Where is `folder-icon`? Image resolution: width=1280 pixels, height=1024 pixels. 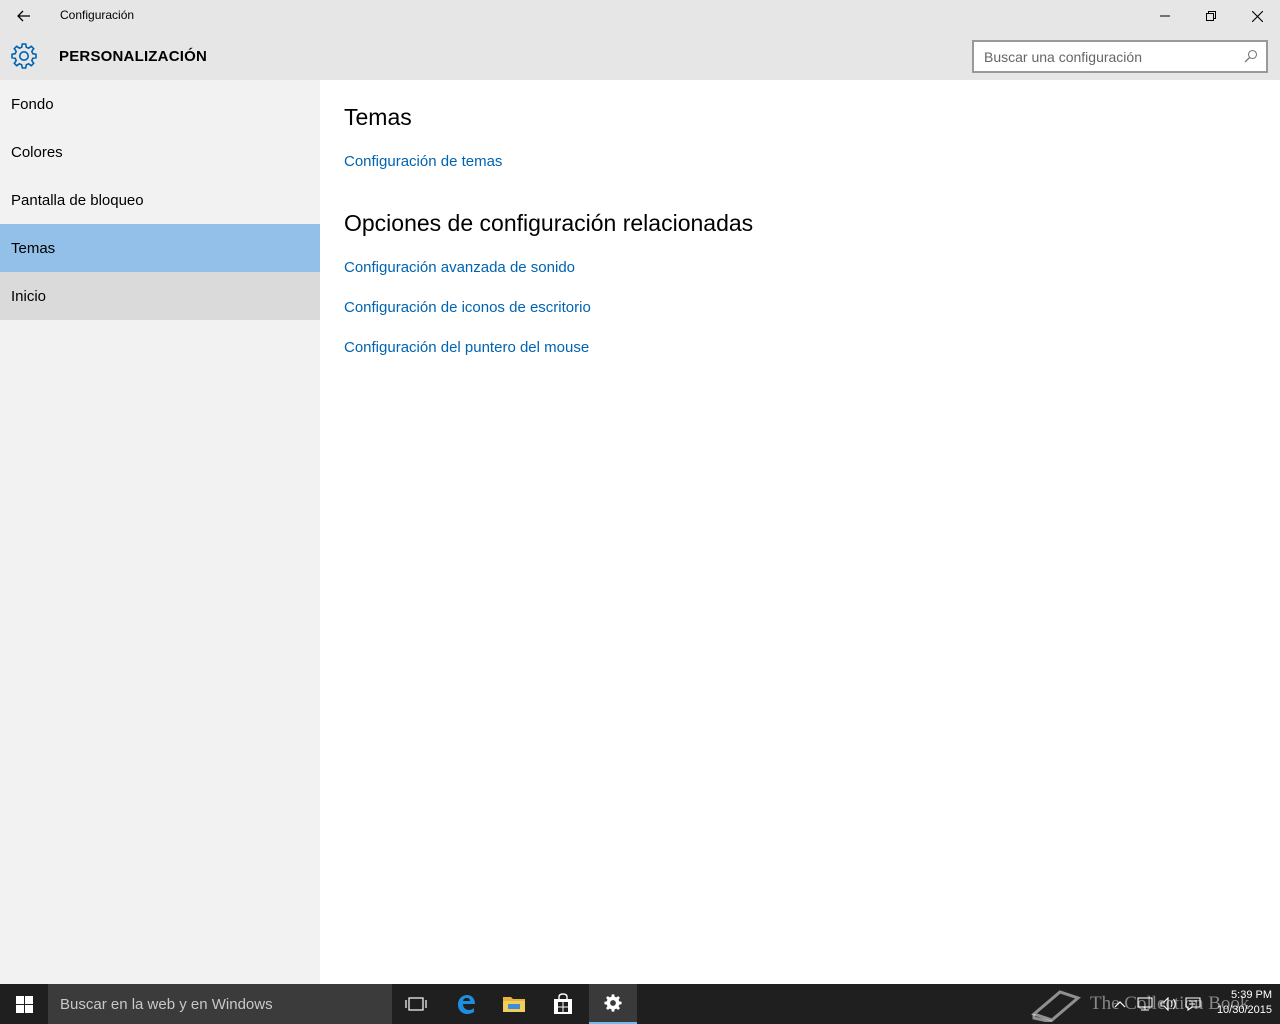
folder-icon is located at coordinates (514, 1004).